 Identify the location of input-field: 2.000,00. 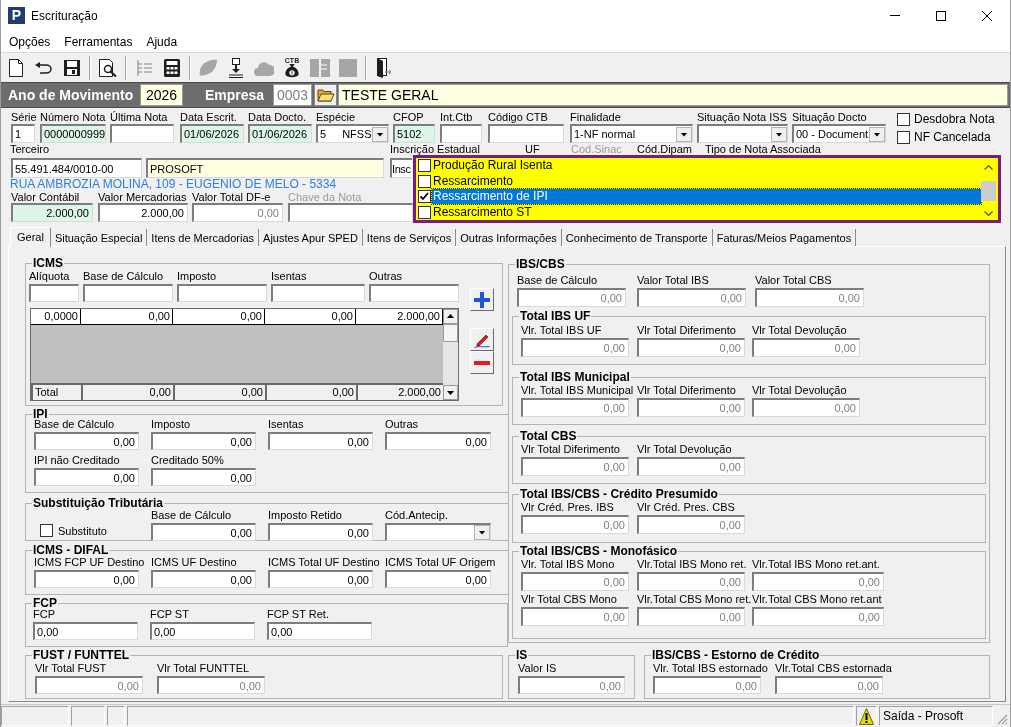
(52, 212).